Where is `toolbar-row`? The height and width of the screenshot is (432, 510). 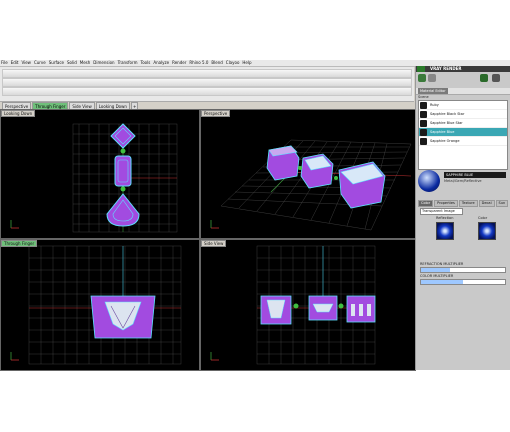
toolbar-row is located at coordinates (207, 91).